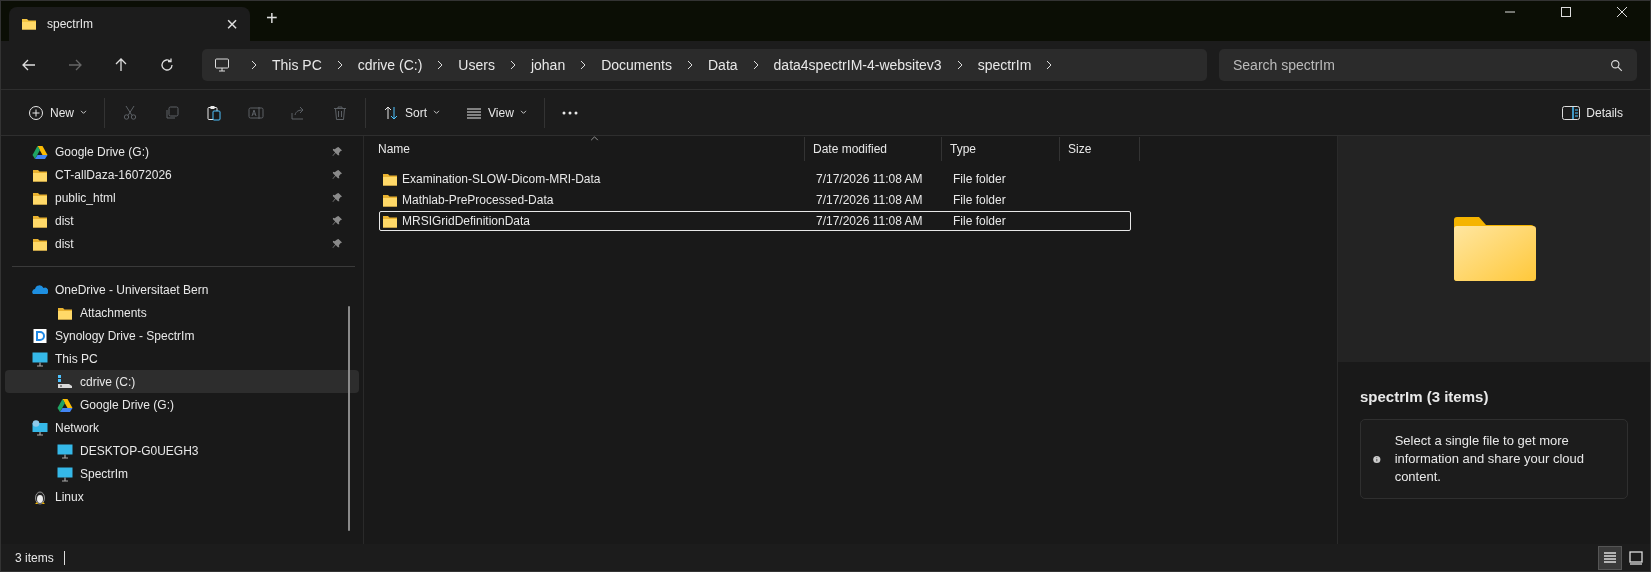 The height and width of the screenshot is (572, 1651). Describe the element at coordinates (40, 496) in the screenshot. I see `penguin-icon` at that location.